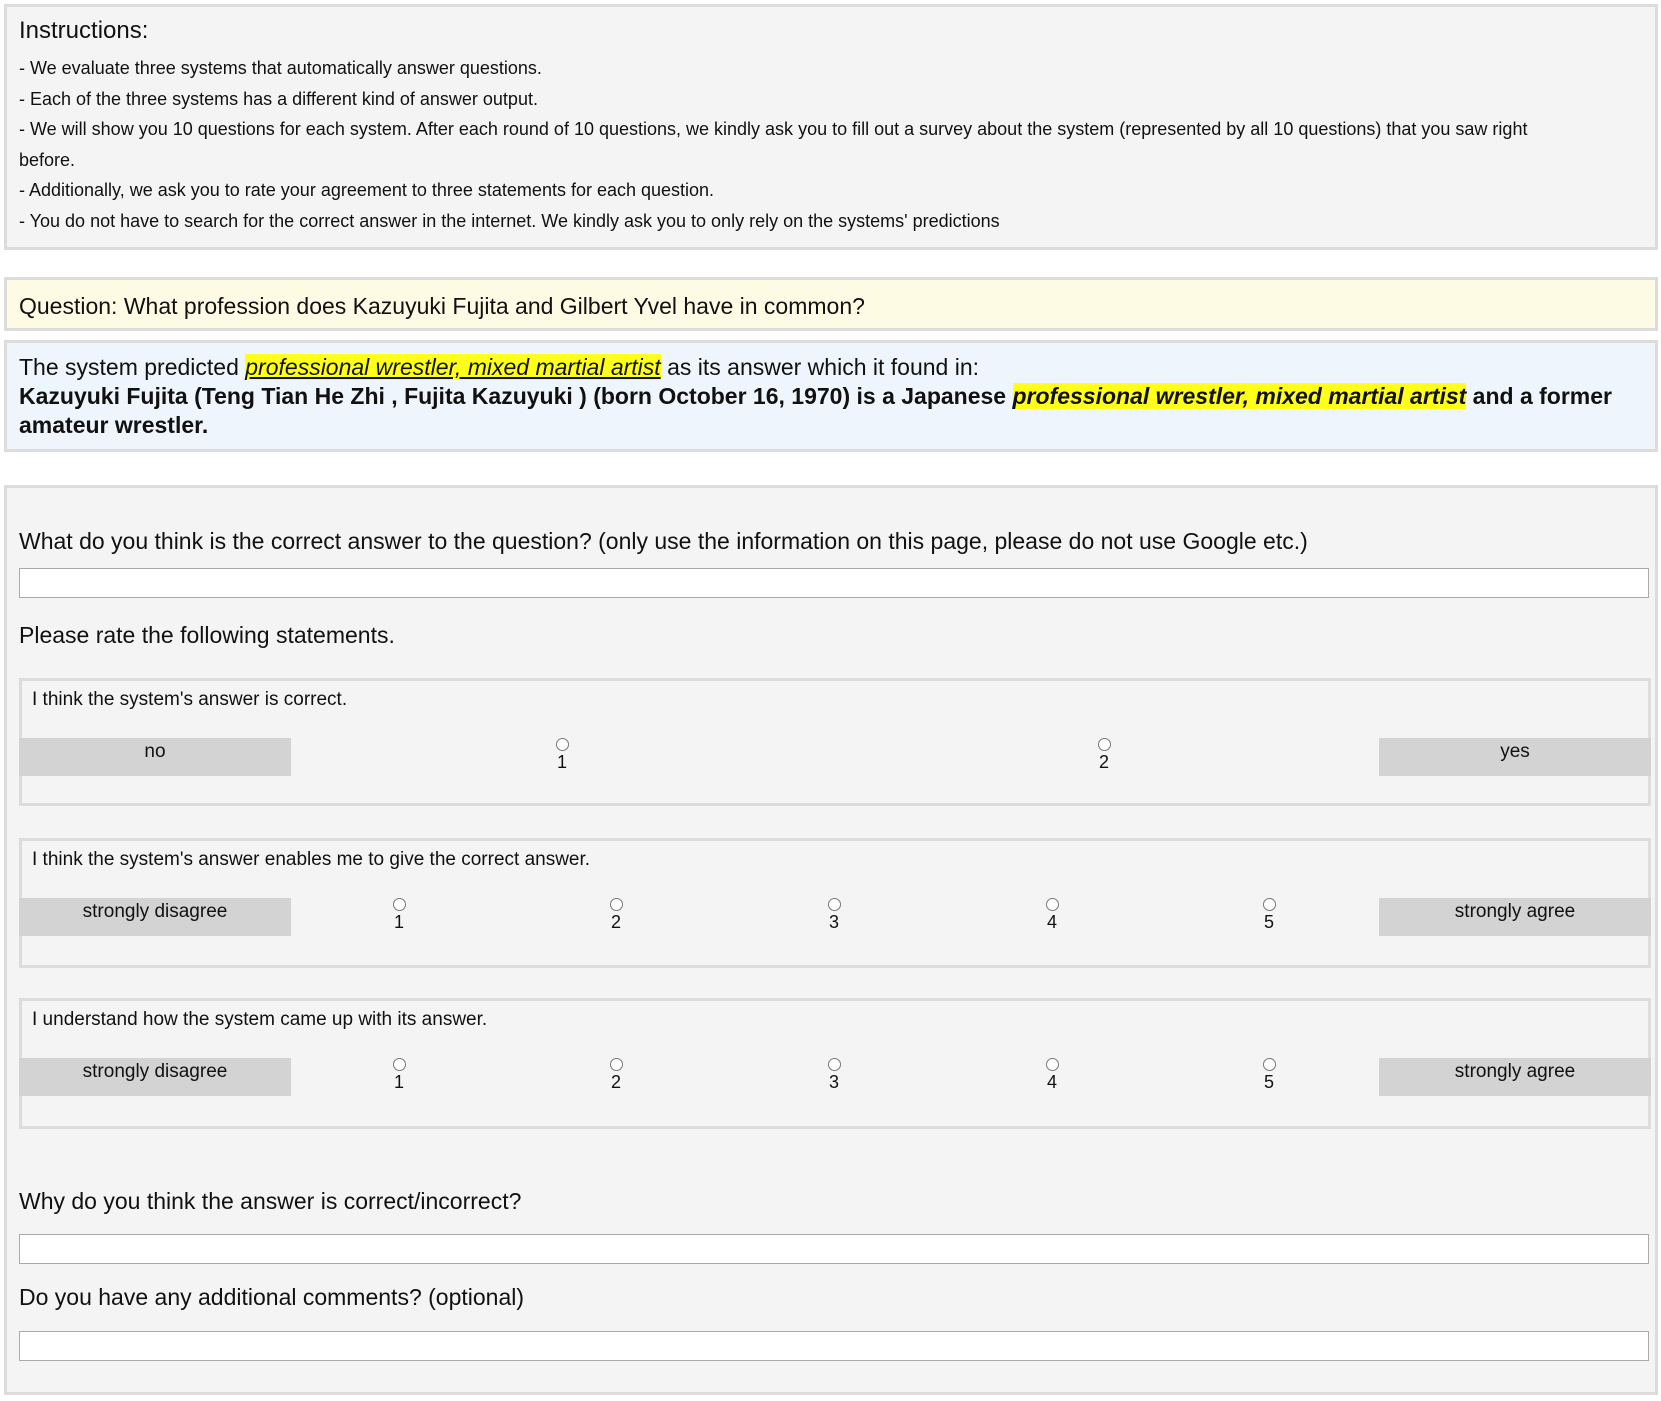  I want to click on prediction-suffix: as its answer which it found in:, so click(820, 367).